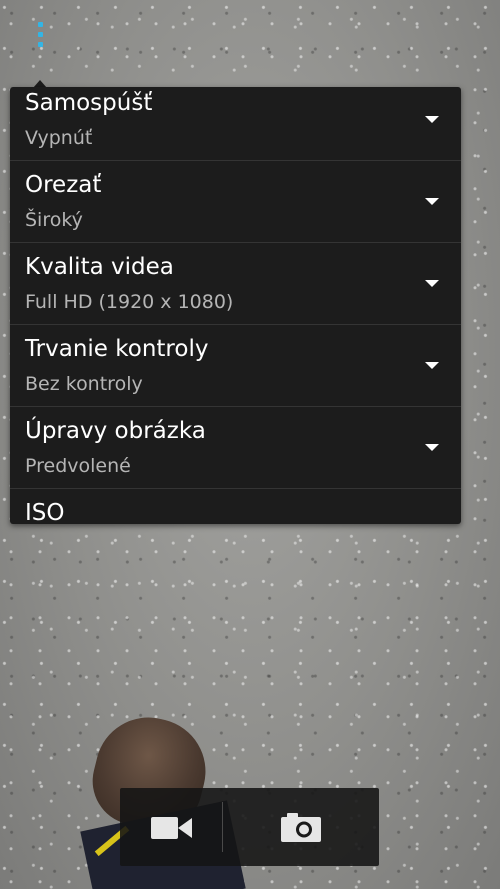  Describe the element at coordinates (54, 220) in the screenshot. I see `setting-value: Široký` at that location.